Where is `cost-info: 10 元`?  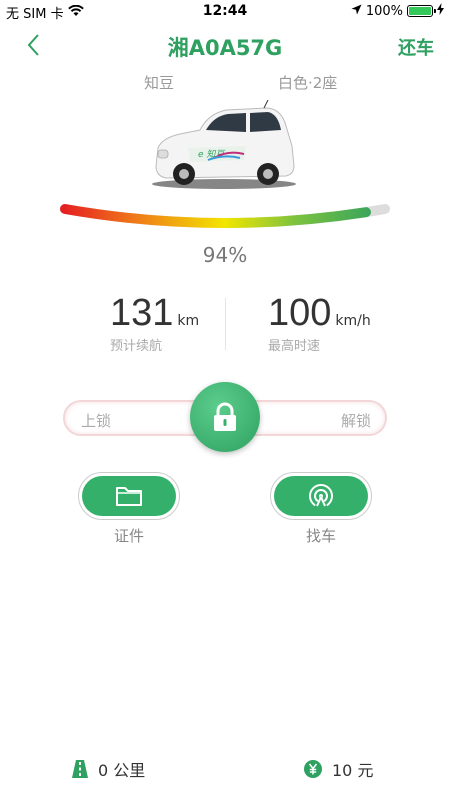 cost-info: 10 元 is located at coordinates (338, 769).